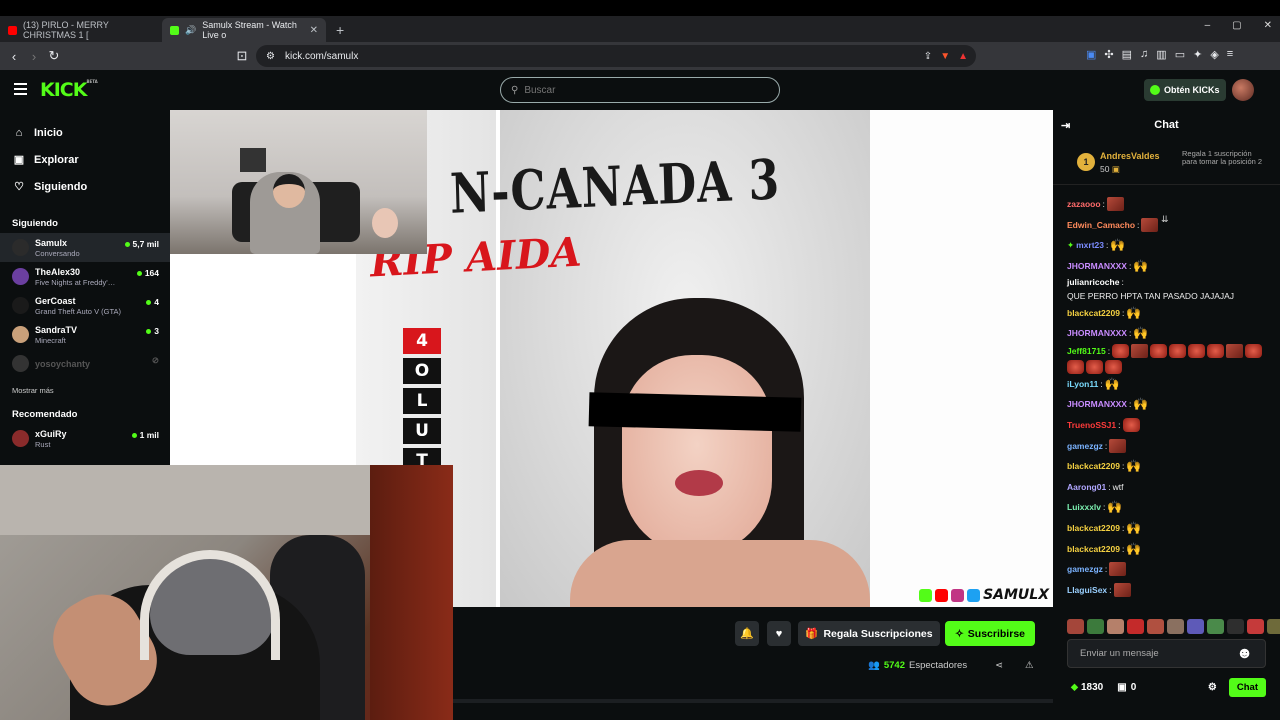  What do you see at coordinates (270, 56) in the screenshot?
I see `site-info-icon: ⚙` at bounding box center [270, 56].